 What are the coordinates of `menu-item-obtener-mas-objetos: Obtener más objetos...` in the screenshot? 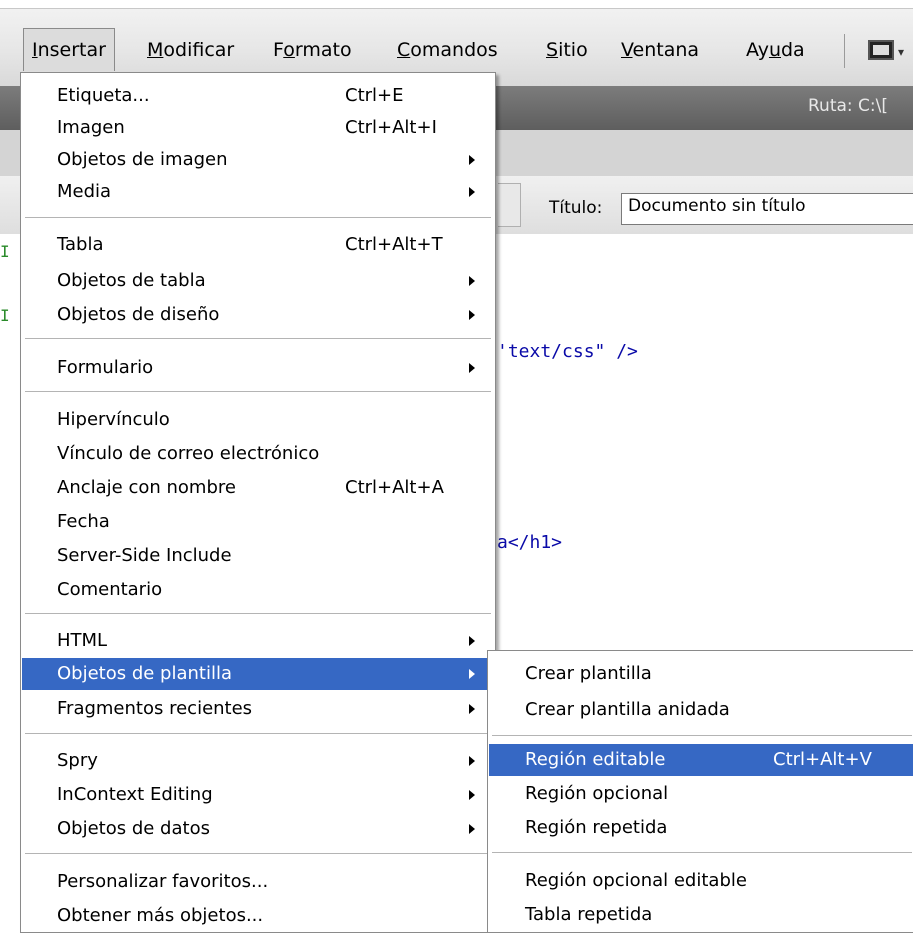 It's located at (258, 916).